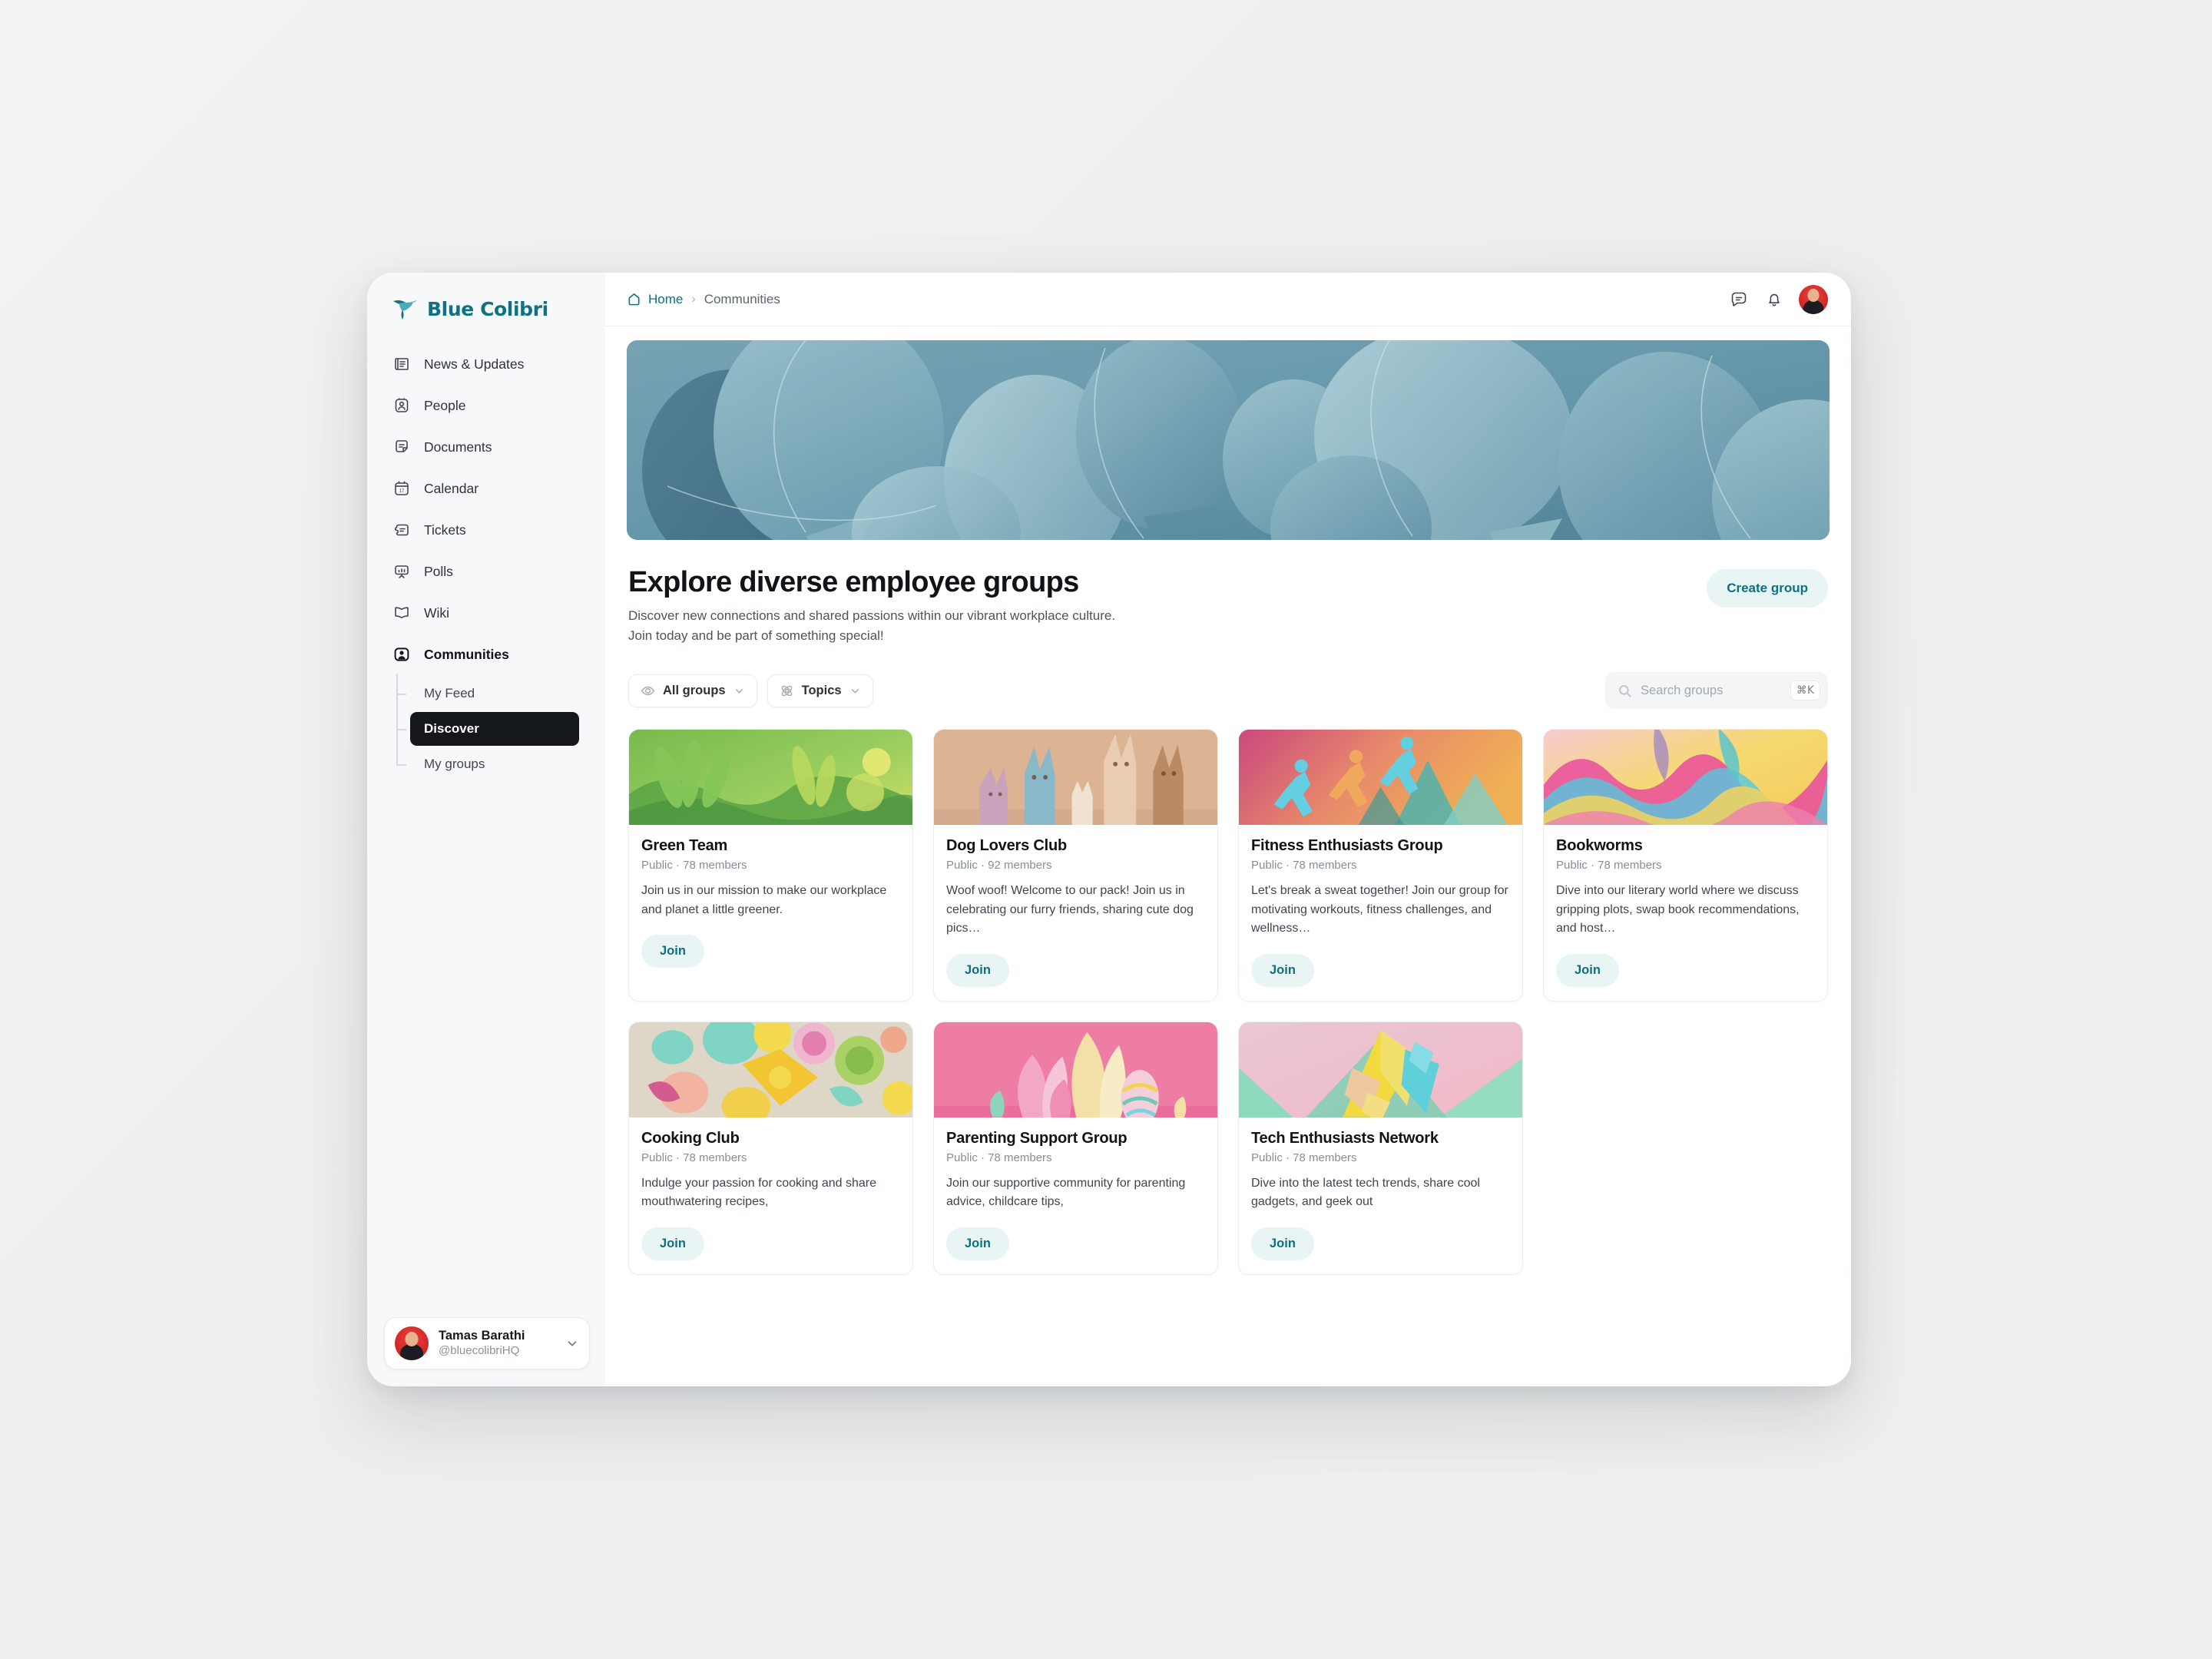 The height and width of the screenshot is (1659, 2212). What do you see at coordinates (1739, 299) in the screenshot?
I see `chat-bubble-icon` at bounding box center [1739, 299].